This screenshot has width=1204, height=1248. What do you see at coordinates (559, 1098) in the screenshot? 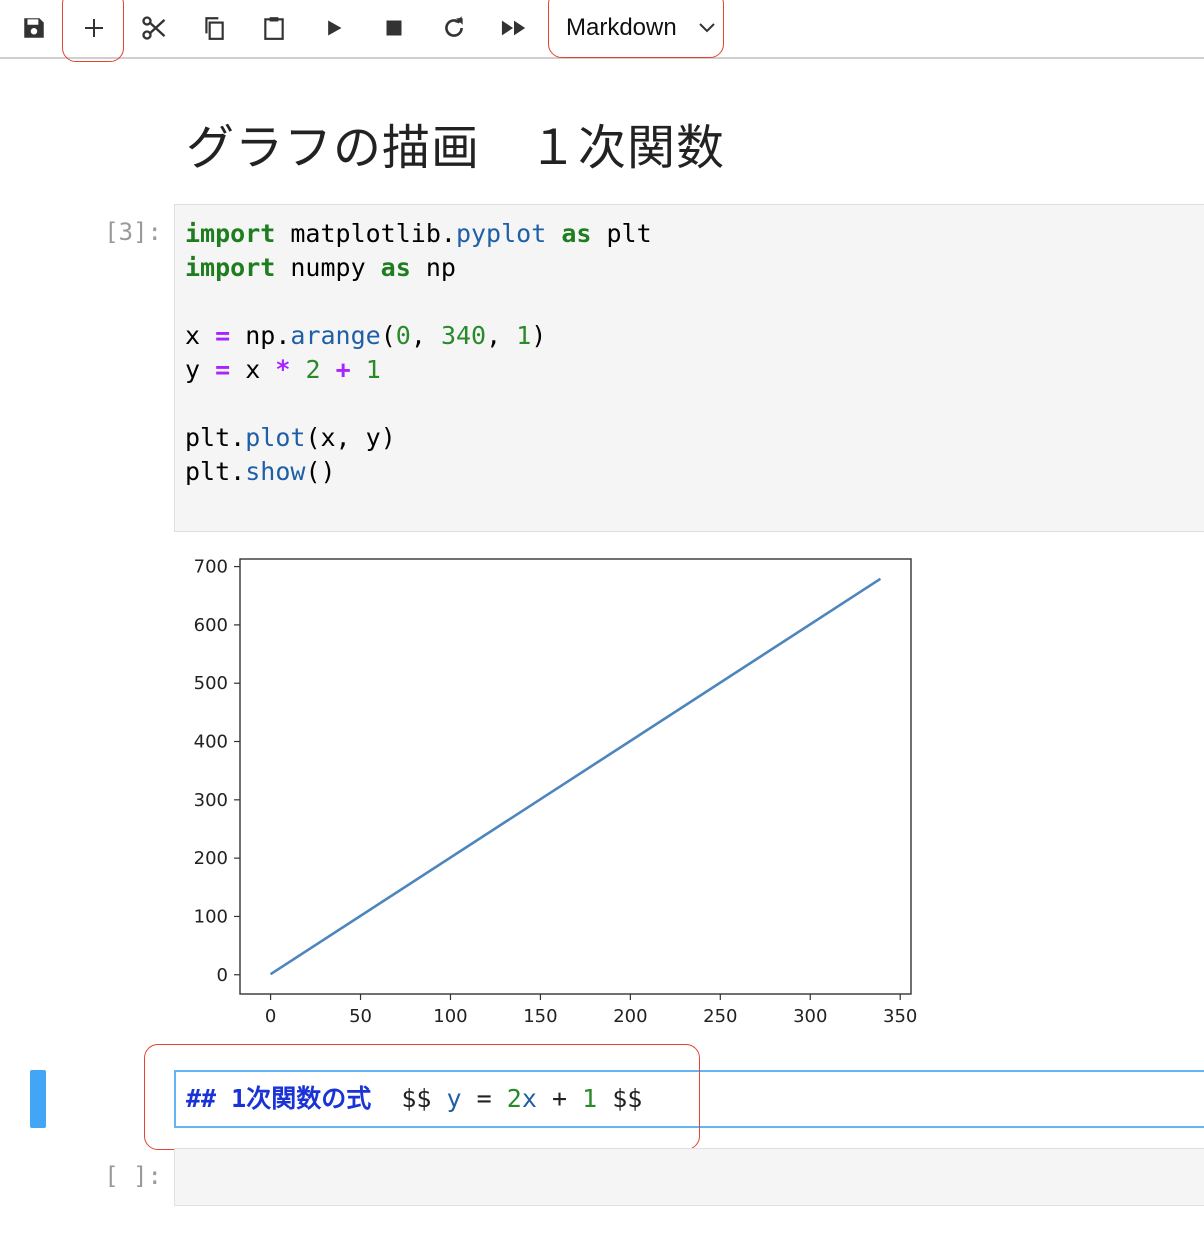
I see `md-math-plus: +` at bounding box center [559, 1098].